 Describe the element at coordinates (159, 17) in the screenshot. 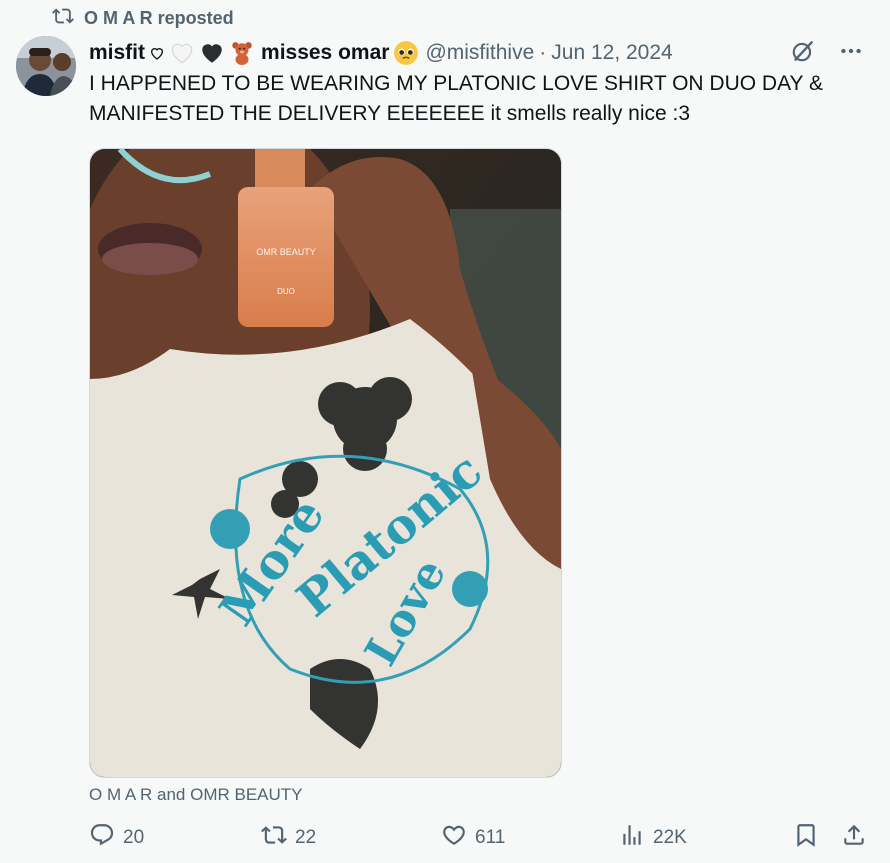

I see `repost-label: O M A R reposted` at that location.